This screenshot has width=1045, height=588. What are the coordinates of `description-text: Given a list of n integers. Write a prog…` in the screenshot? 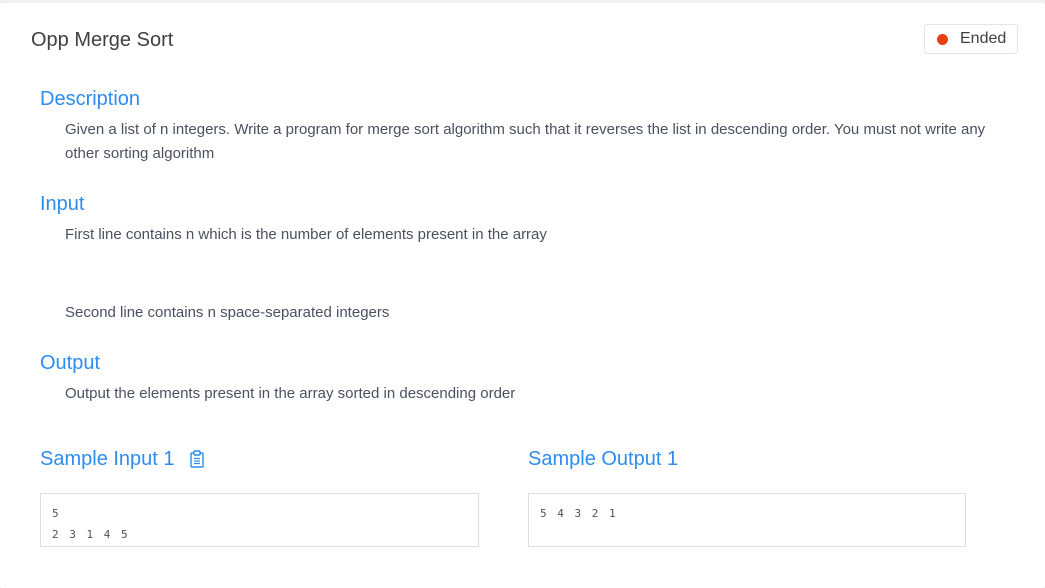 It's located at (525, 141).